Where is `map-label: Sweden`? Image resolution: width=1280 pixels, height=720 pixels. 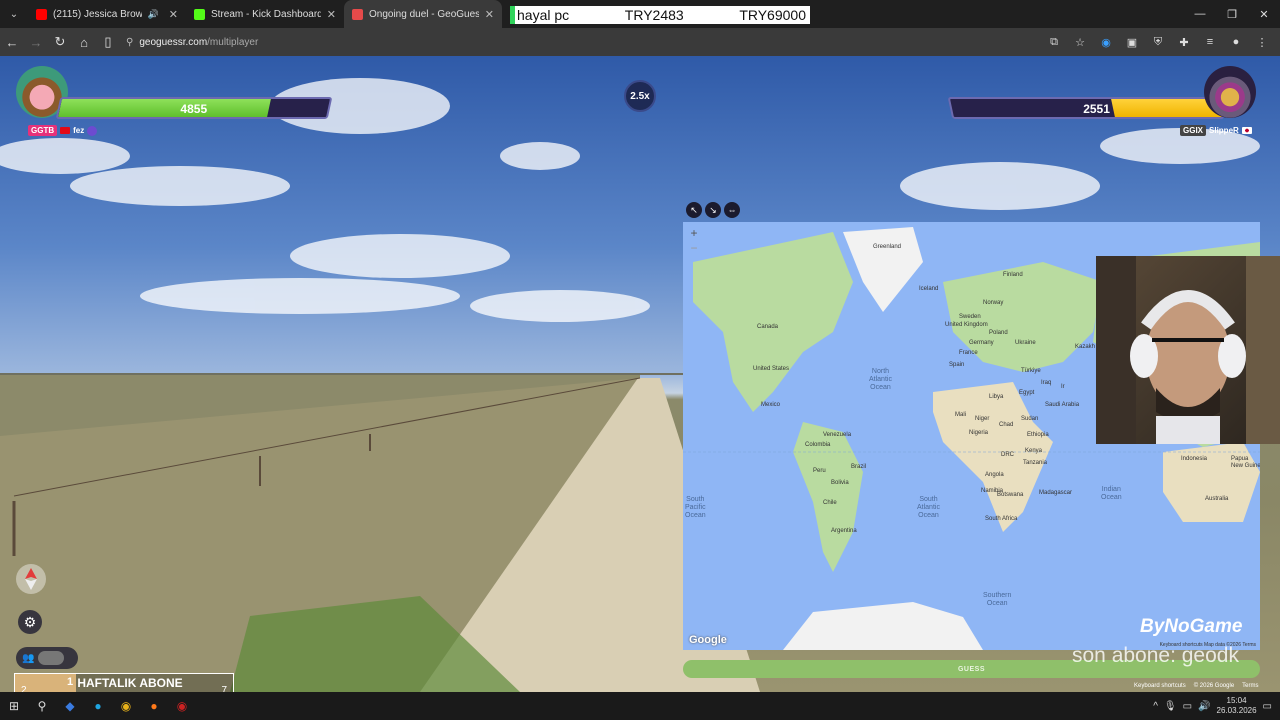 map-label: Sweden is located at coordinates (970, 317).